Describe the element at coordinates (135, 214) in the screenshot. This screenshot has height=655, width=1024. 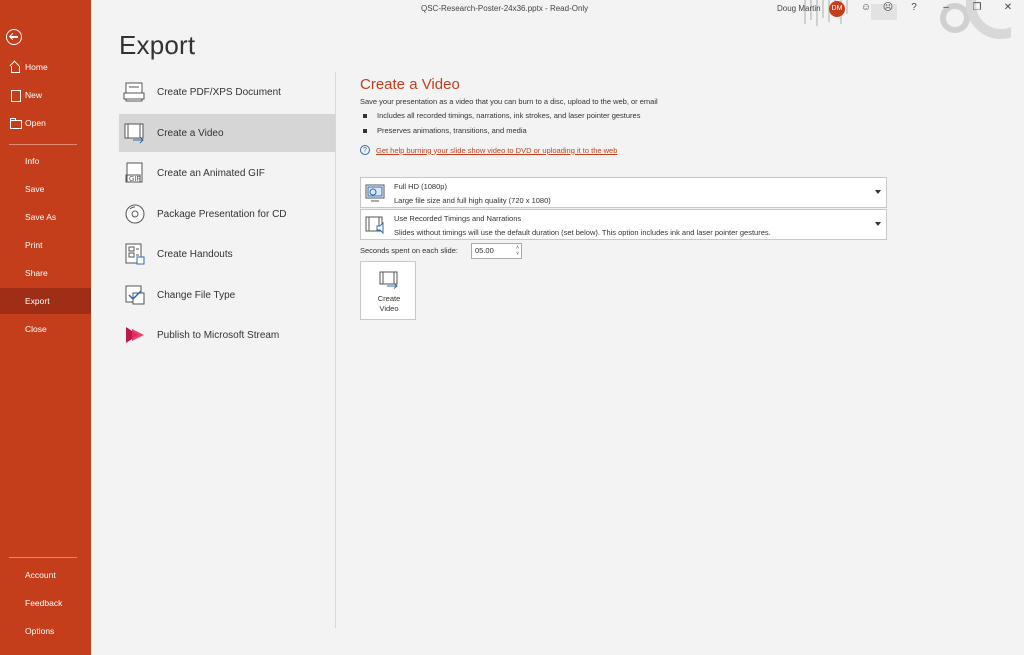
I see `cd-icon` at that location.